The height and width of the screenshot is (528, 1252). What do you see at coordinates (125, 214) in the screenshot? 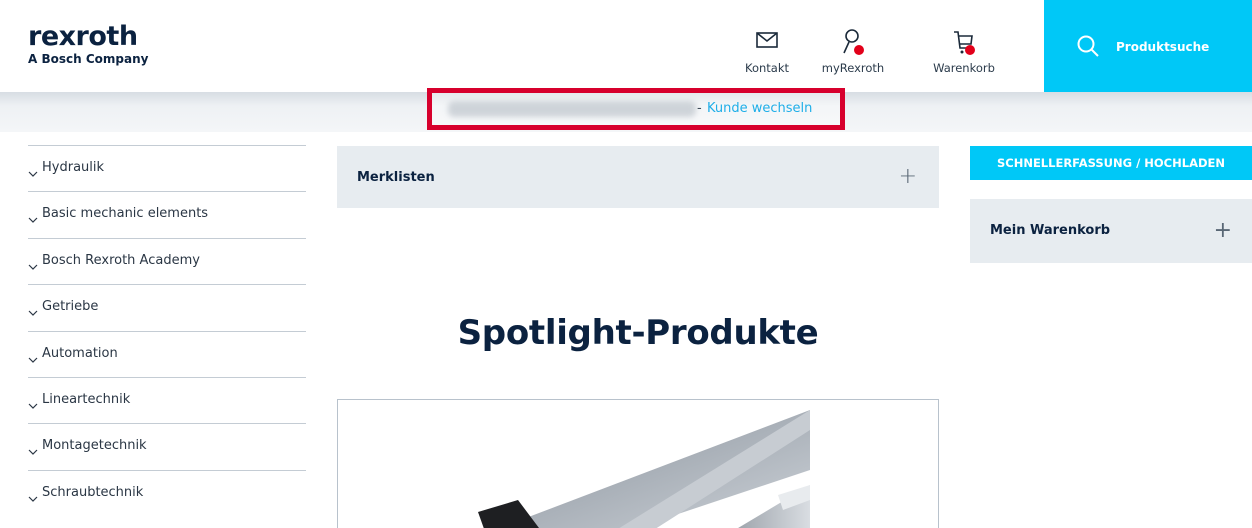
I see `sidebar-item-label: Basic mechanic elements` at bounding box center [125, 214].